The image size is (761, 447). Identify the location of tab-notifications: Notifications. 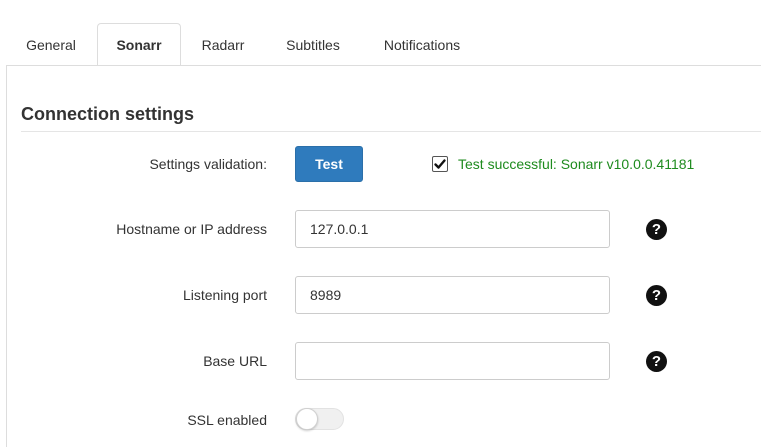
(422, 44).